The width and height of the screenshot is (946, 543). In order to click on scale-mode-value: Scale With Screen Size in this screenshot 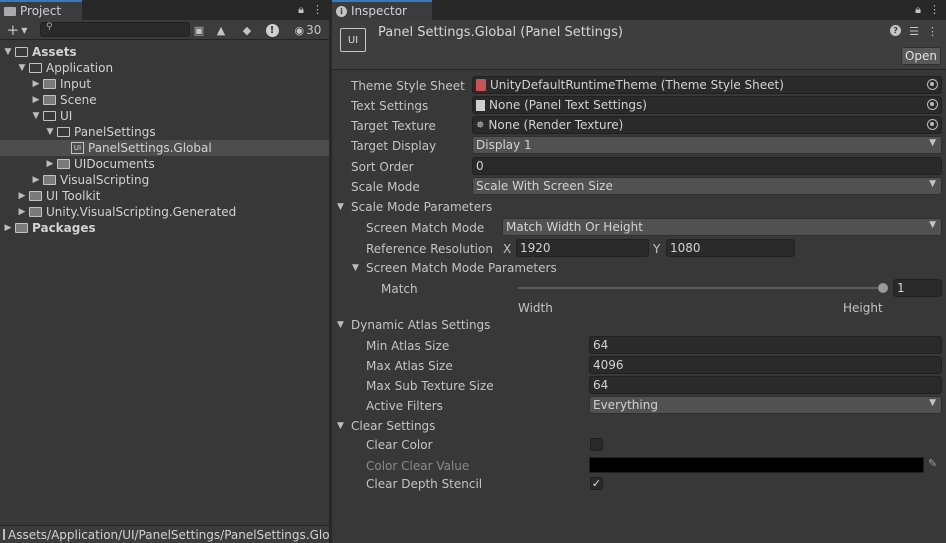, I will do `click(544, 186)`.